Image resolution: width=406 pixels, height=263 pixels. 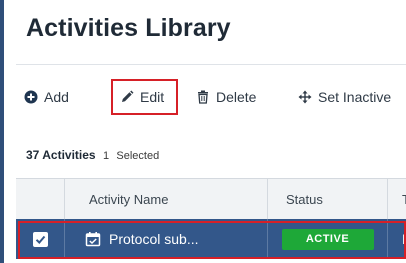 I want to click on plus-circle-icon, so click(x=31, y=97).